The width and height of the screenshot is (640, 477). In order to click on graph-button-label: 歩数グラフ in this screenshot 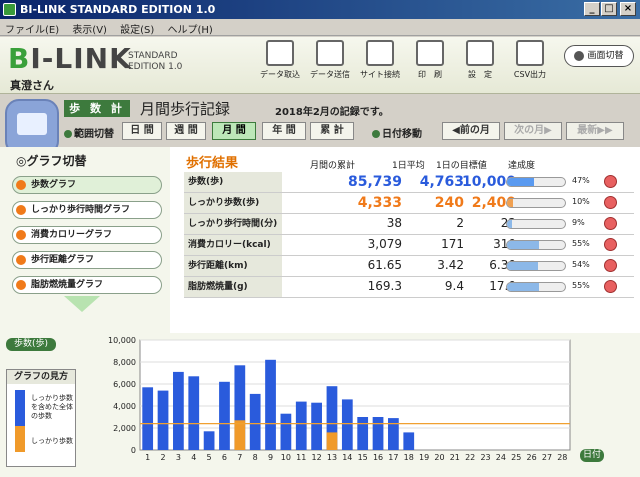, I will do `click(54, 185)`.